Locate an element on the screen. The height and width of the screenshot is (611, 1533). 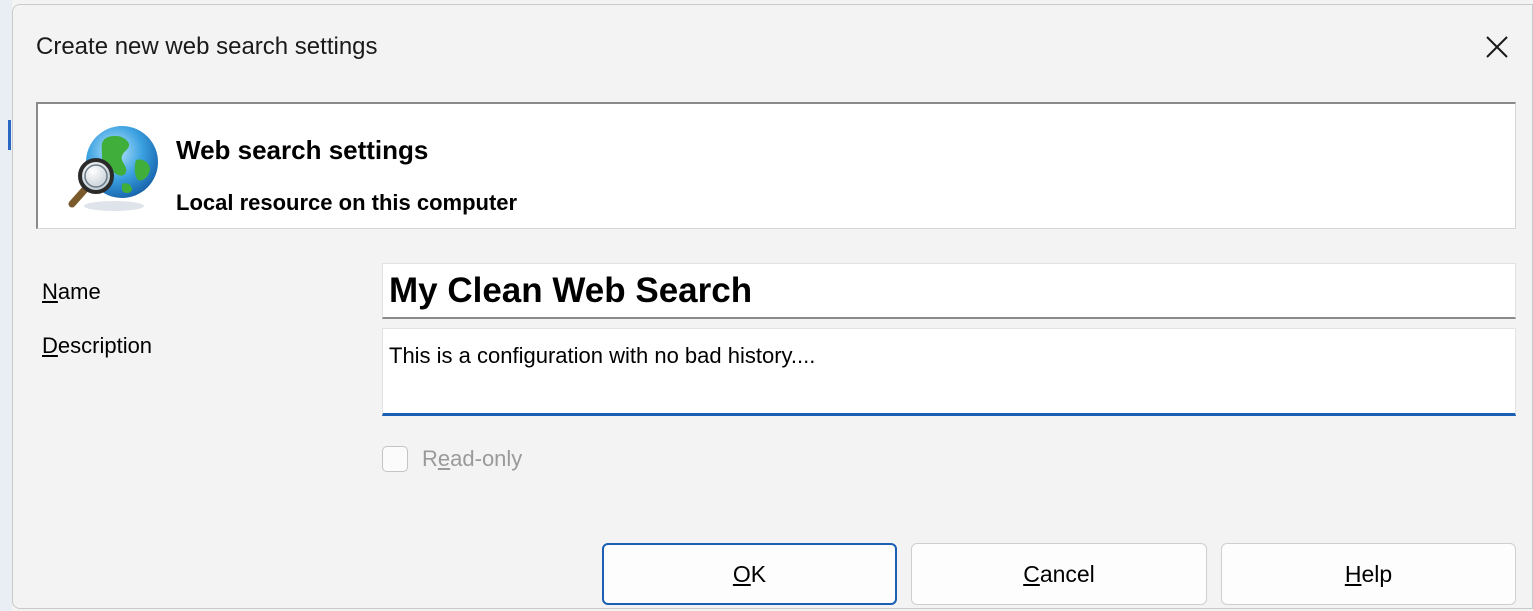
readonly-label-start: R is located at coordinates (430, 458).